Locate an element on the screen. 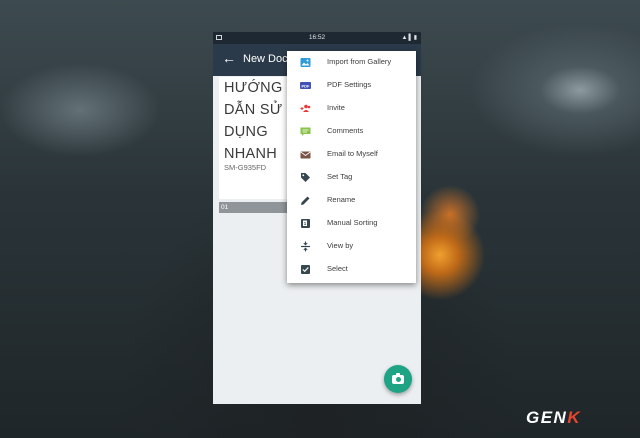 The image size is (640, 438). status-bar: 16:52 ▲▌▮ is located at coordinates (317, 38).